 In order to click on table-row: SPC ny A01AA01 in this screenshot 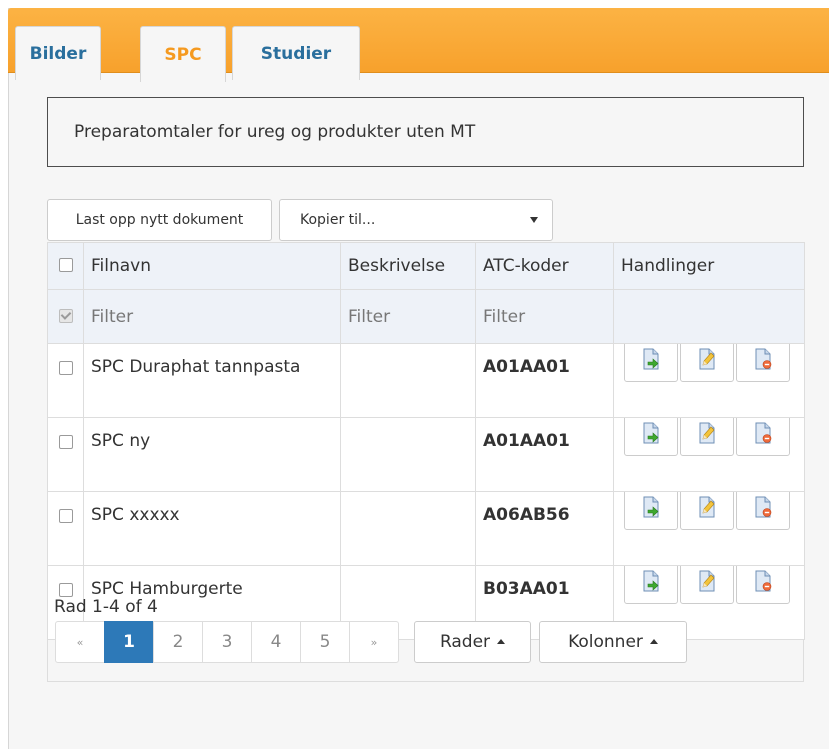, I will do `click(426, 454)`.